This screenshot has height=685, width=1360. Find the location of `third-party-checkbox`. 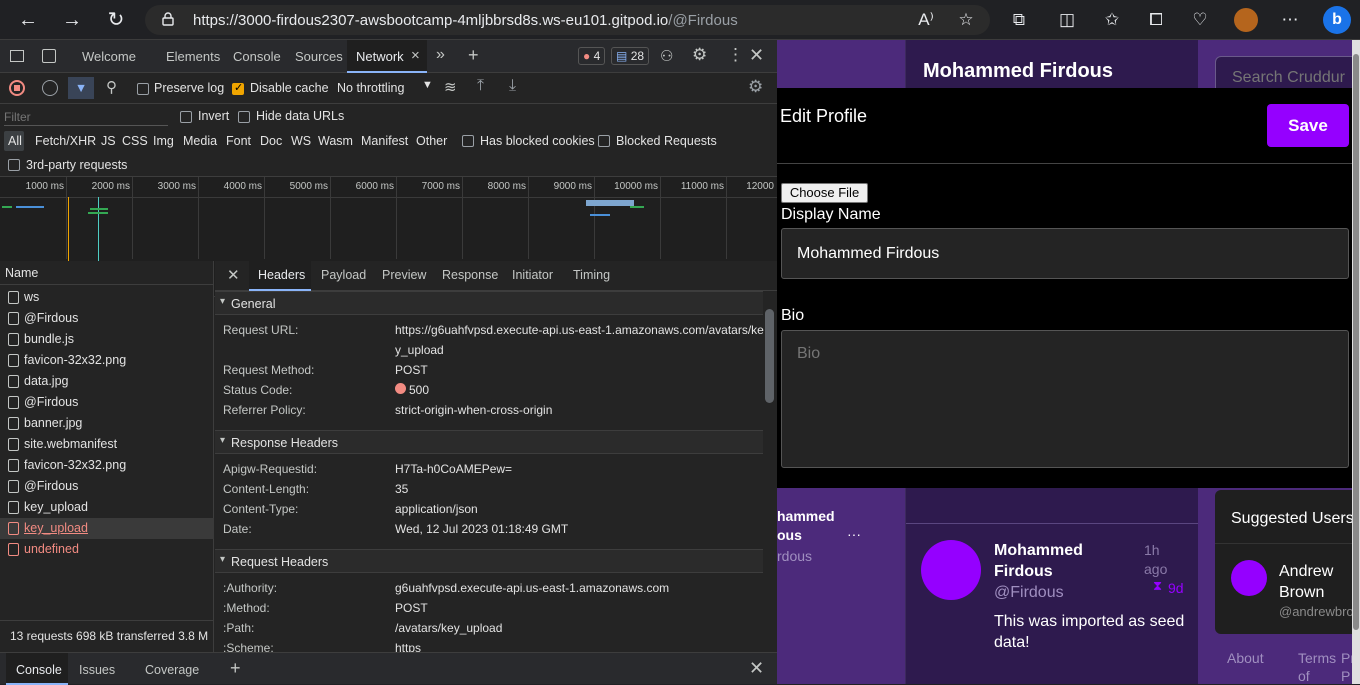

third-party-checkbox is located at coordinates (14, 165).